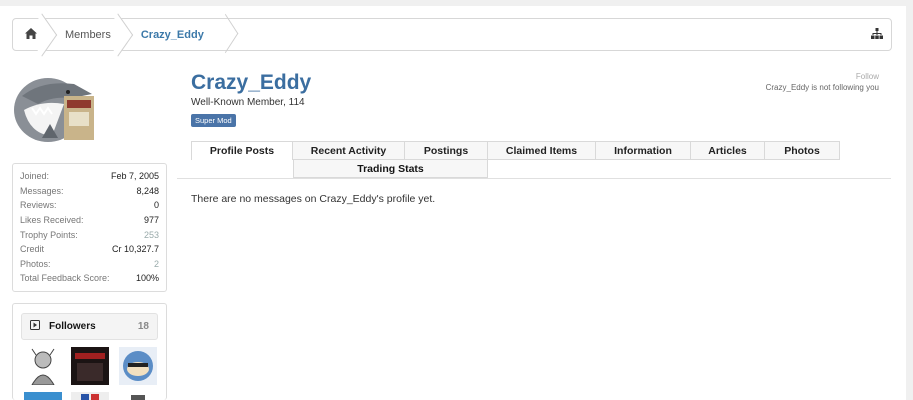 This screenshot has width=913, height=400. I want to click on home-icon, so click(31, 34).